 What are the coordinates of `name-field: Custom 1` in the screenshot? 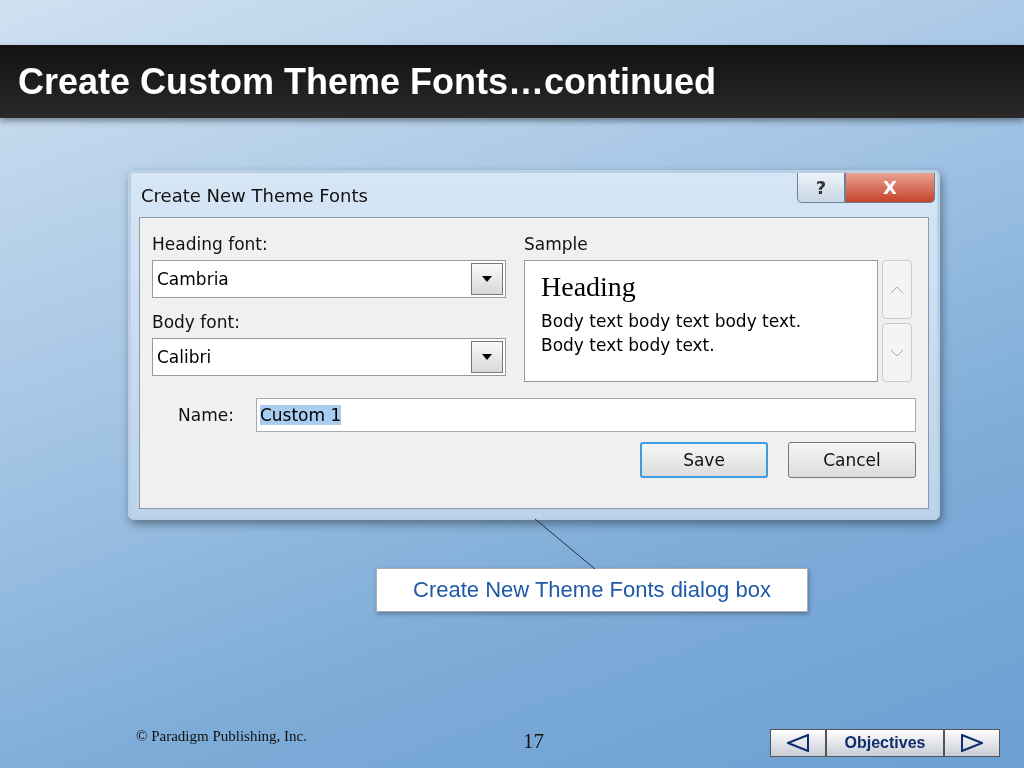 It's located at (585, 415).